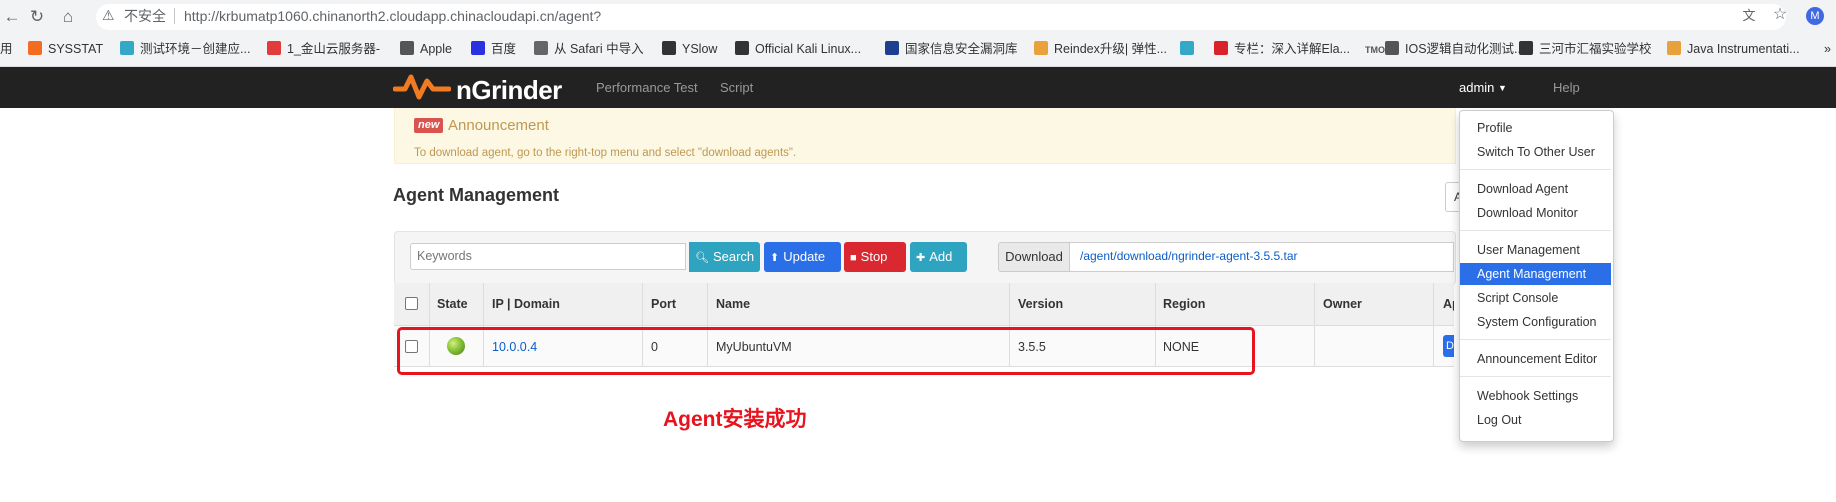 This screenshot has width=1836, height=502. I want to click on menu-item-download-monitor: Download Monitor, so click(1535, 213).